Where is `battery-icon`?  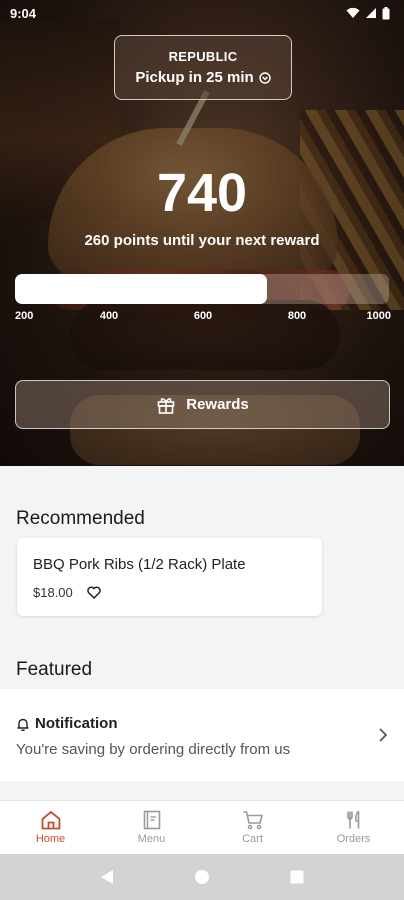
battery-icon is located at coordinates (386, 12).